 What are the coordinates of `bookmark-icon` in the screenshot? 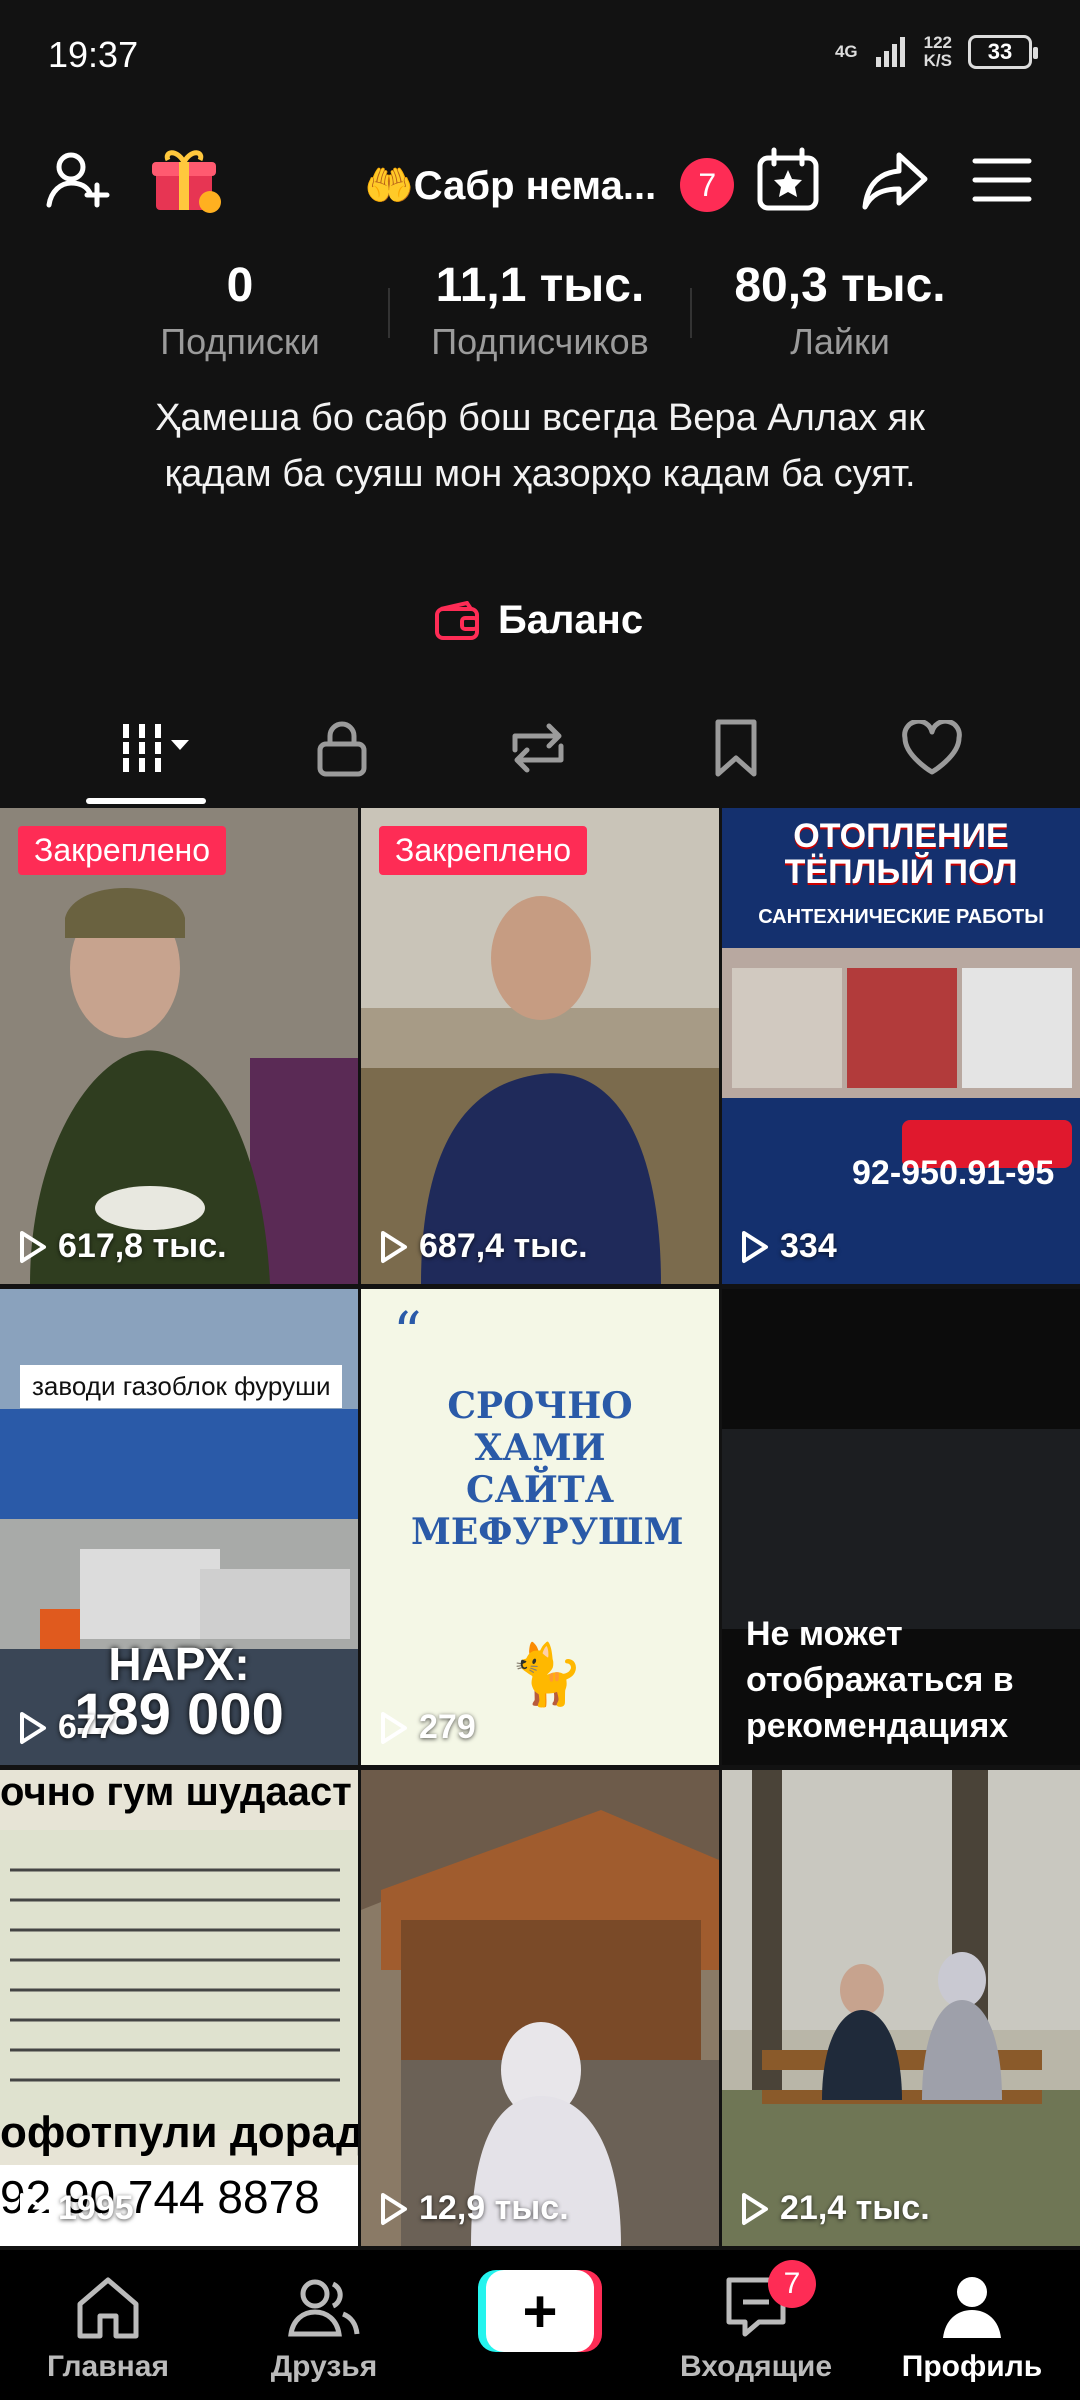 It's located at (736, 748).